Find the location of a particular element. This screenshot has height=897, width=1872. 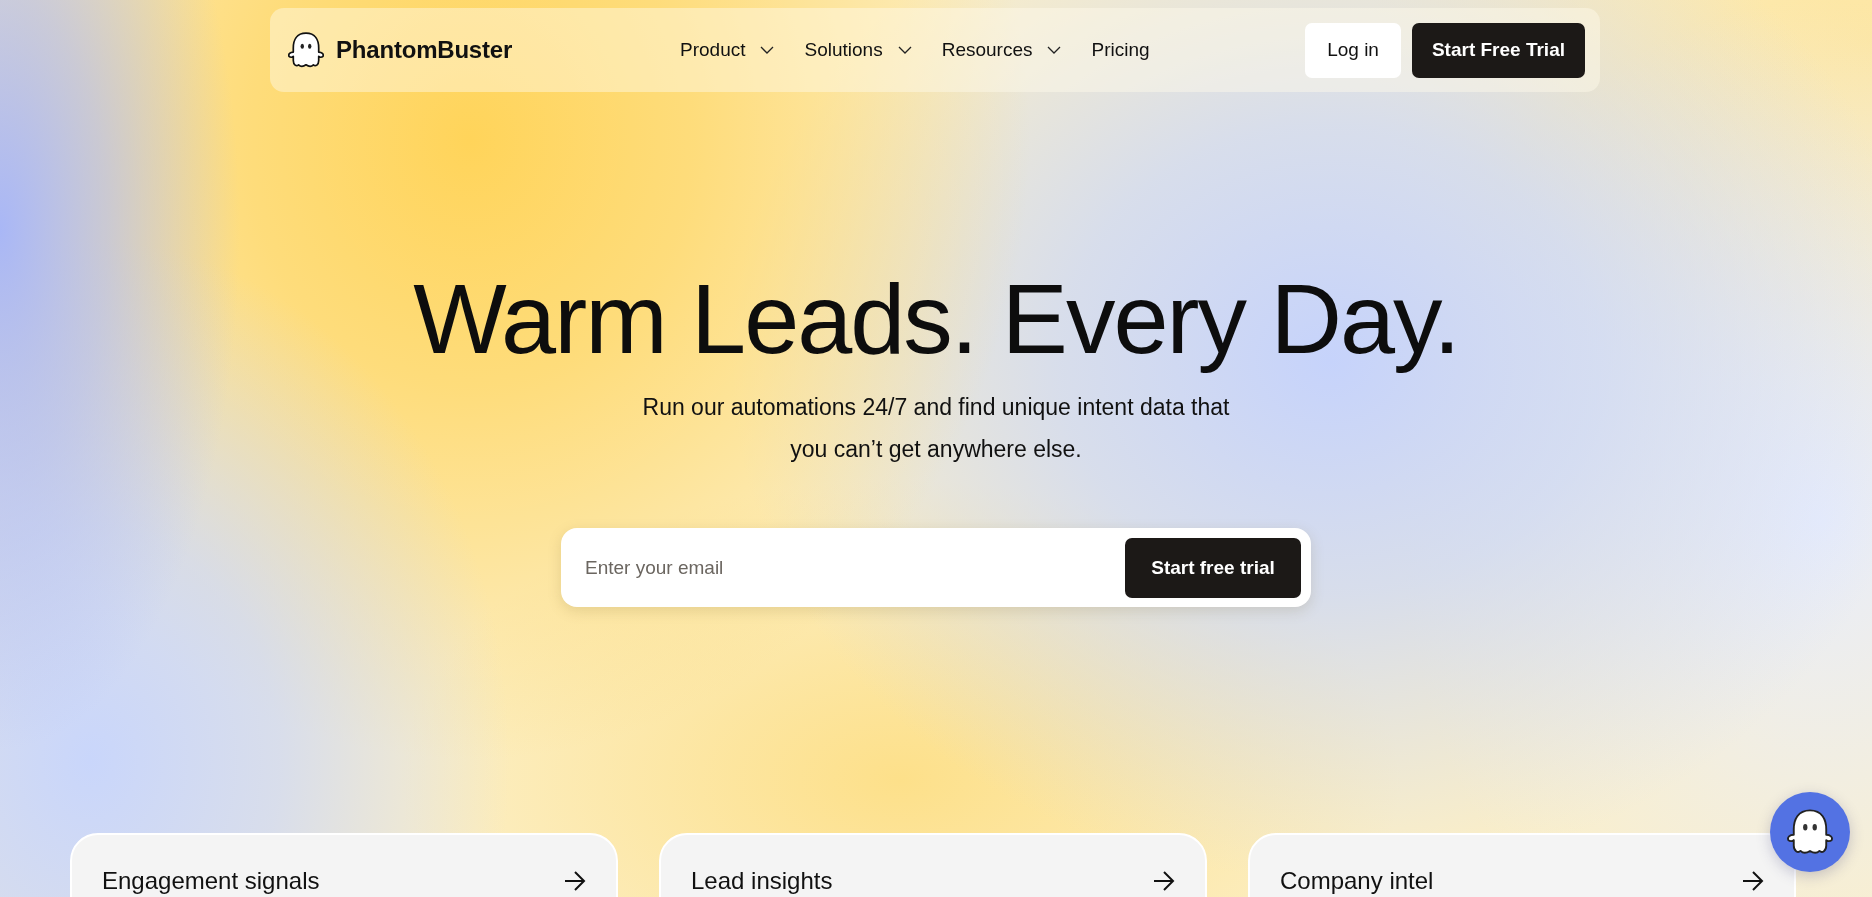

chat-button is located at coordinates (1810, 832).